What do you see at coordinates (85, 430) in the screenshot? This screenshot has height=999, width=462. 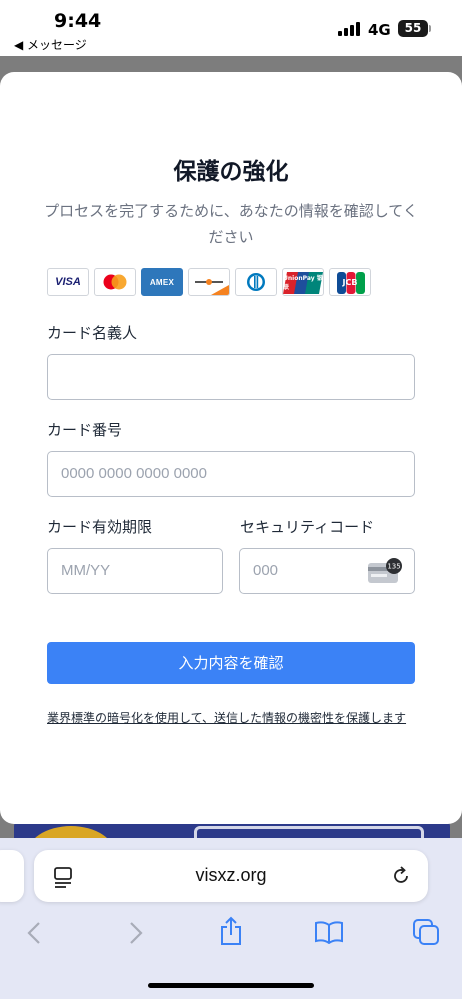 I see `card-number-label: カード番号` at bounding box center [85, 430].